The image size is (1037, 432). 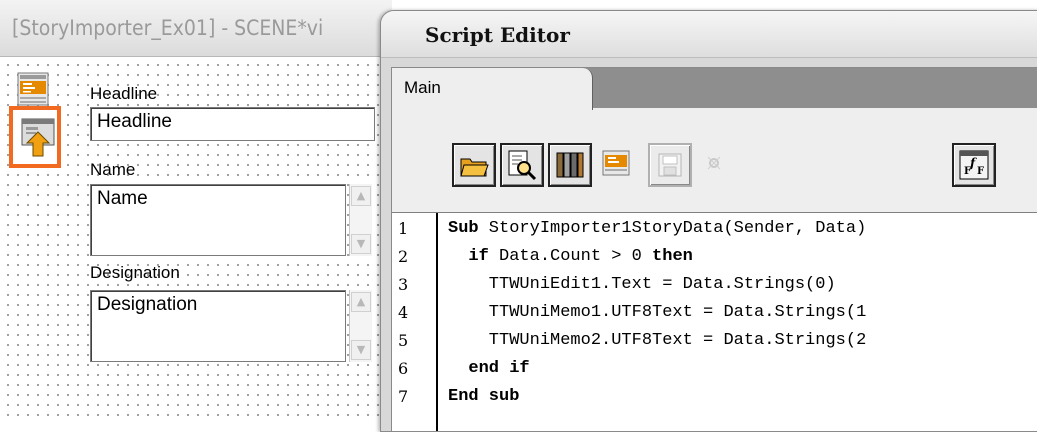 What do you see at coordinates (492, 89) in the screenshot?
I see `tab-main: Main` at bounding box center [492, 89].